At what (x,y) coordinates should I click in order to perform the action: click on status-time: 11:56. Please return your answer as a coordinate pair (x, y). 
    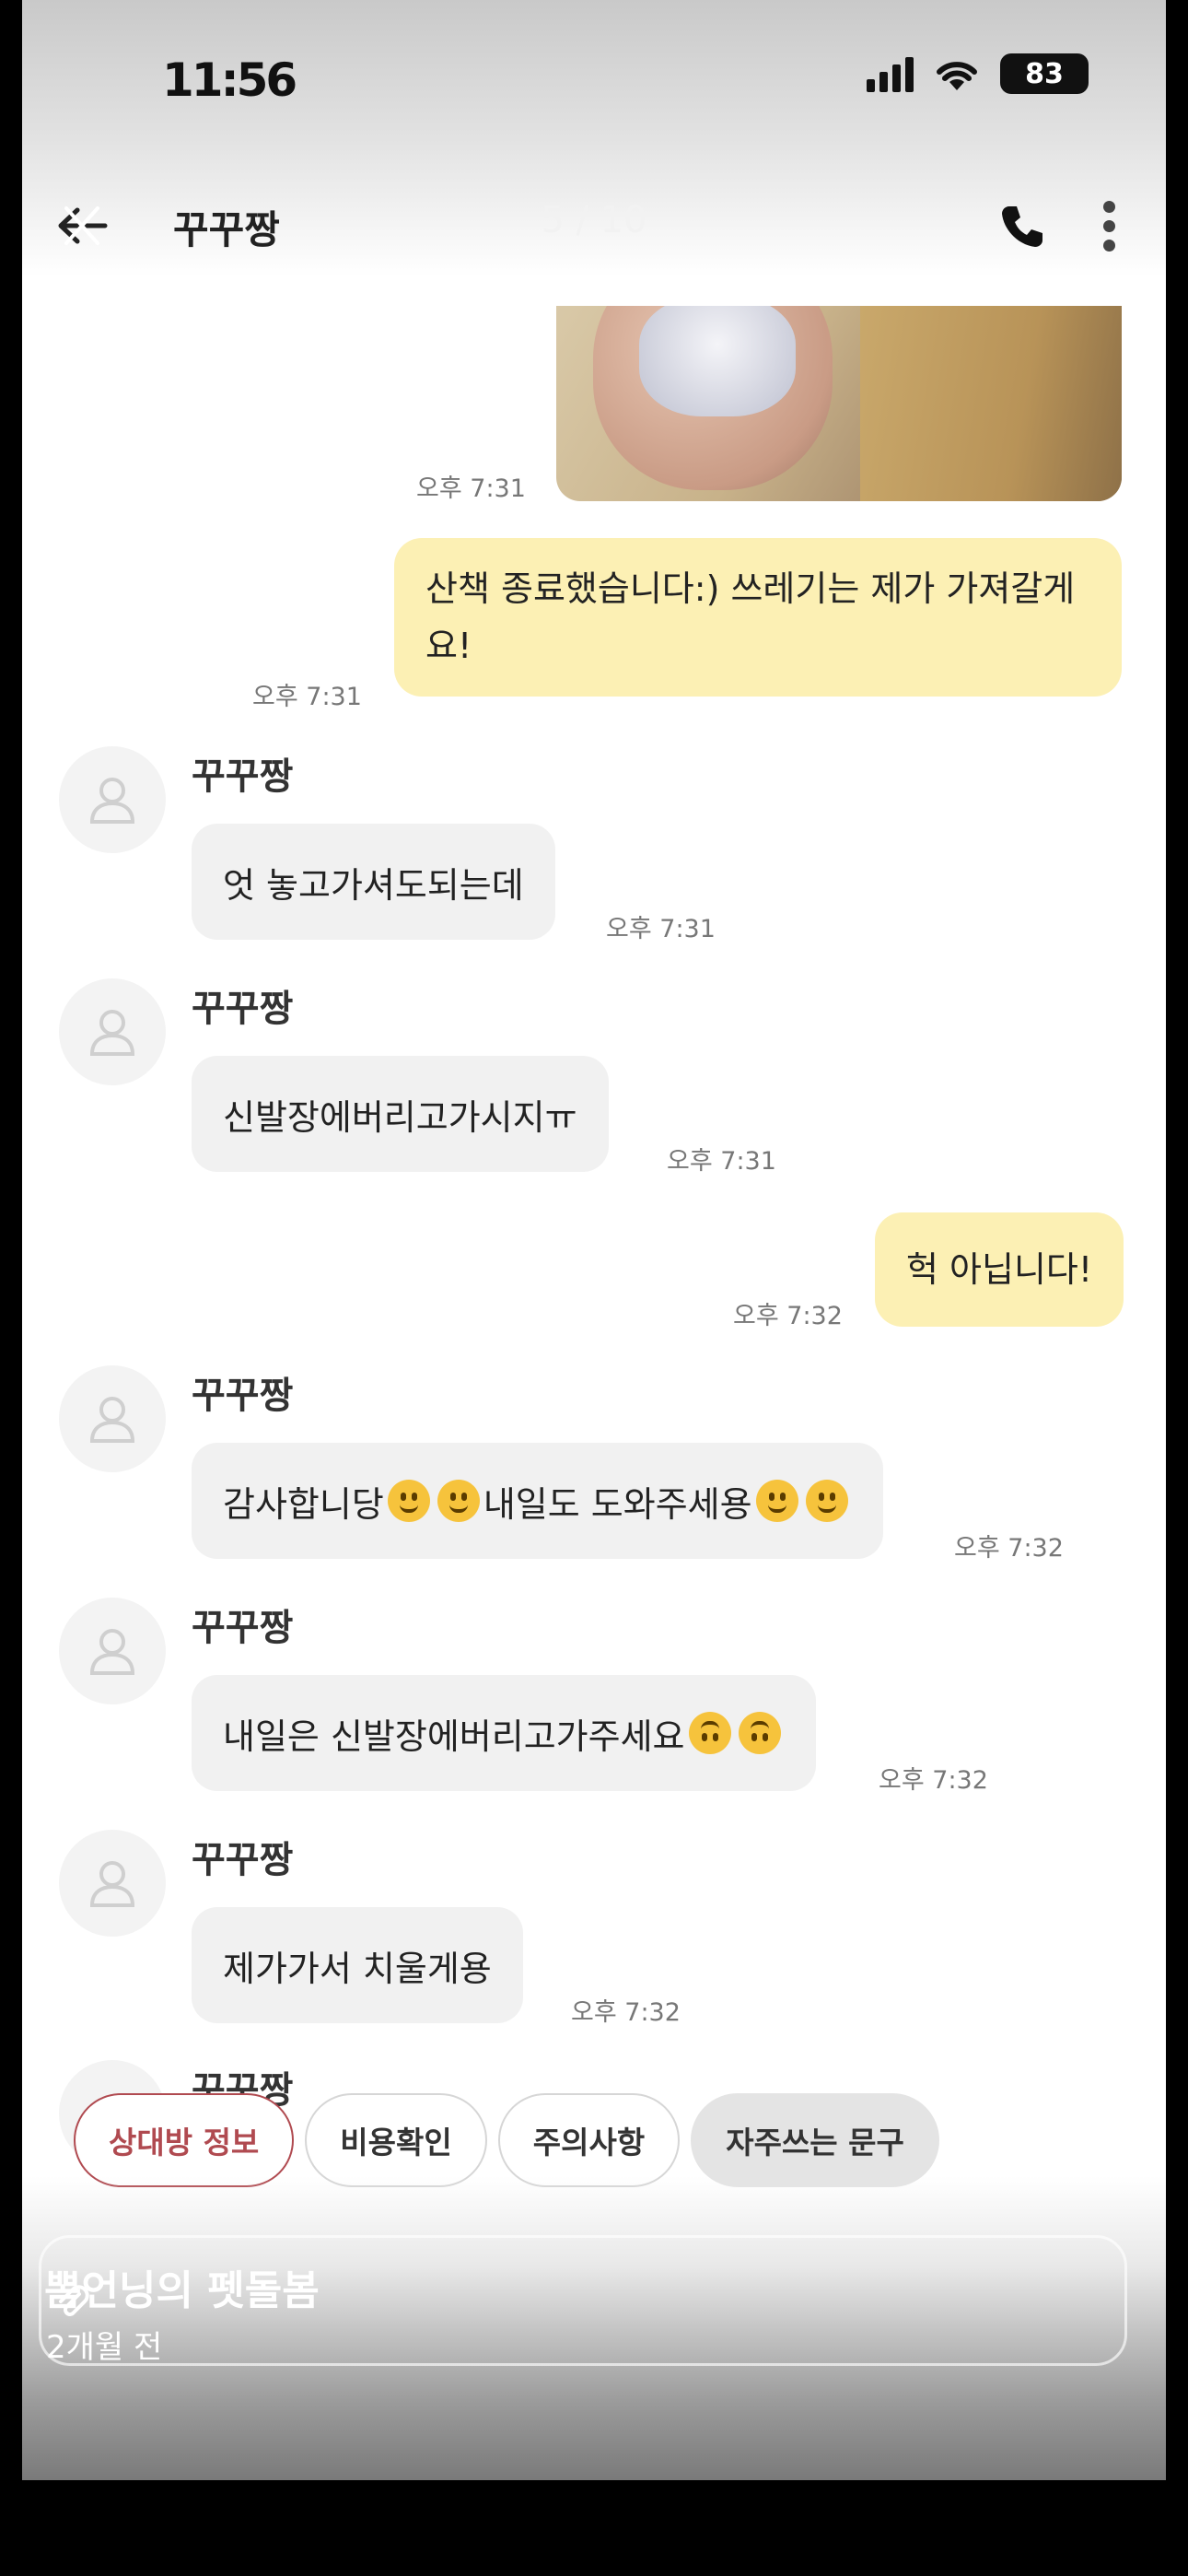
    Looking at the image, I should click on (230, 80).